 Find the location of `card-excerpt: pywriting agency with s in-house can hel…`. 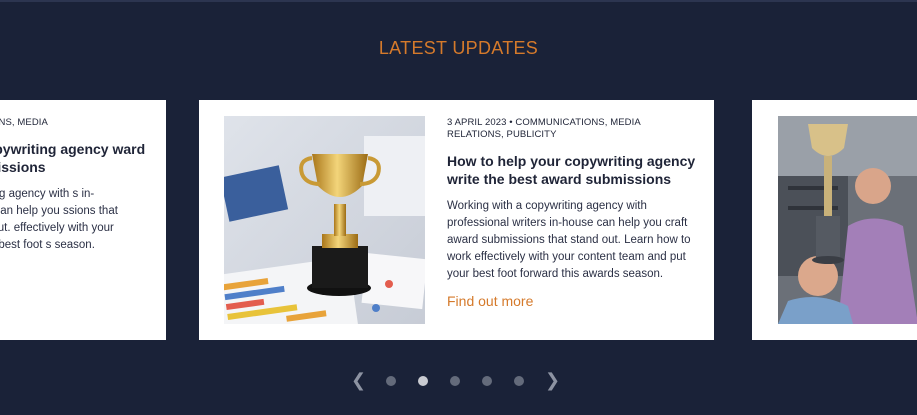

card-excerpt: pywriting agency with s in-house can hel… is located at coordinates (59, 219).